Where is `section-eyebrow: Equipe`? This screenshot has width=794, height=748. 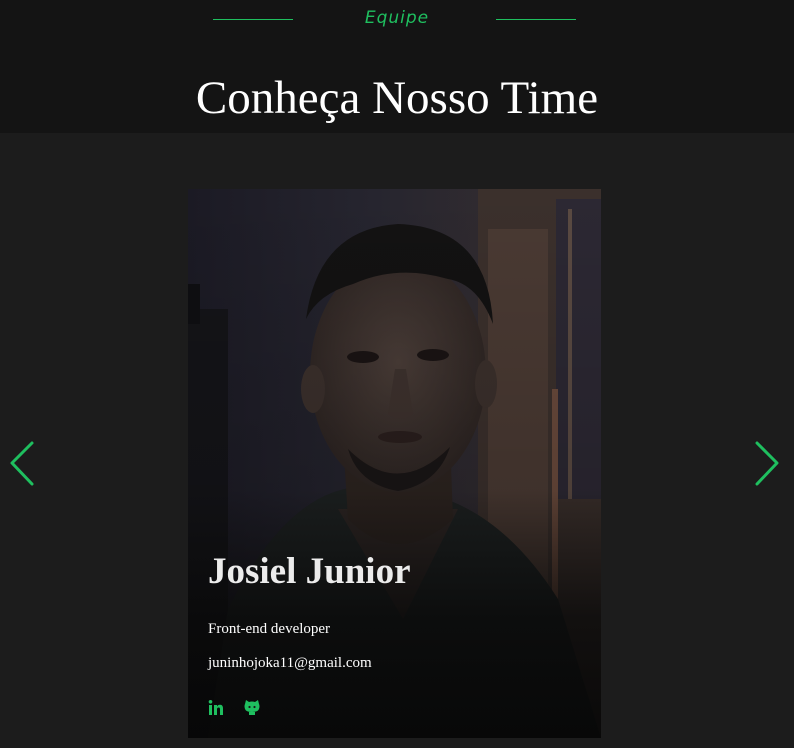 section-eyebrow: Equipe is located at coordinates (397, 18).